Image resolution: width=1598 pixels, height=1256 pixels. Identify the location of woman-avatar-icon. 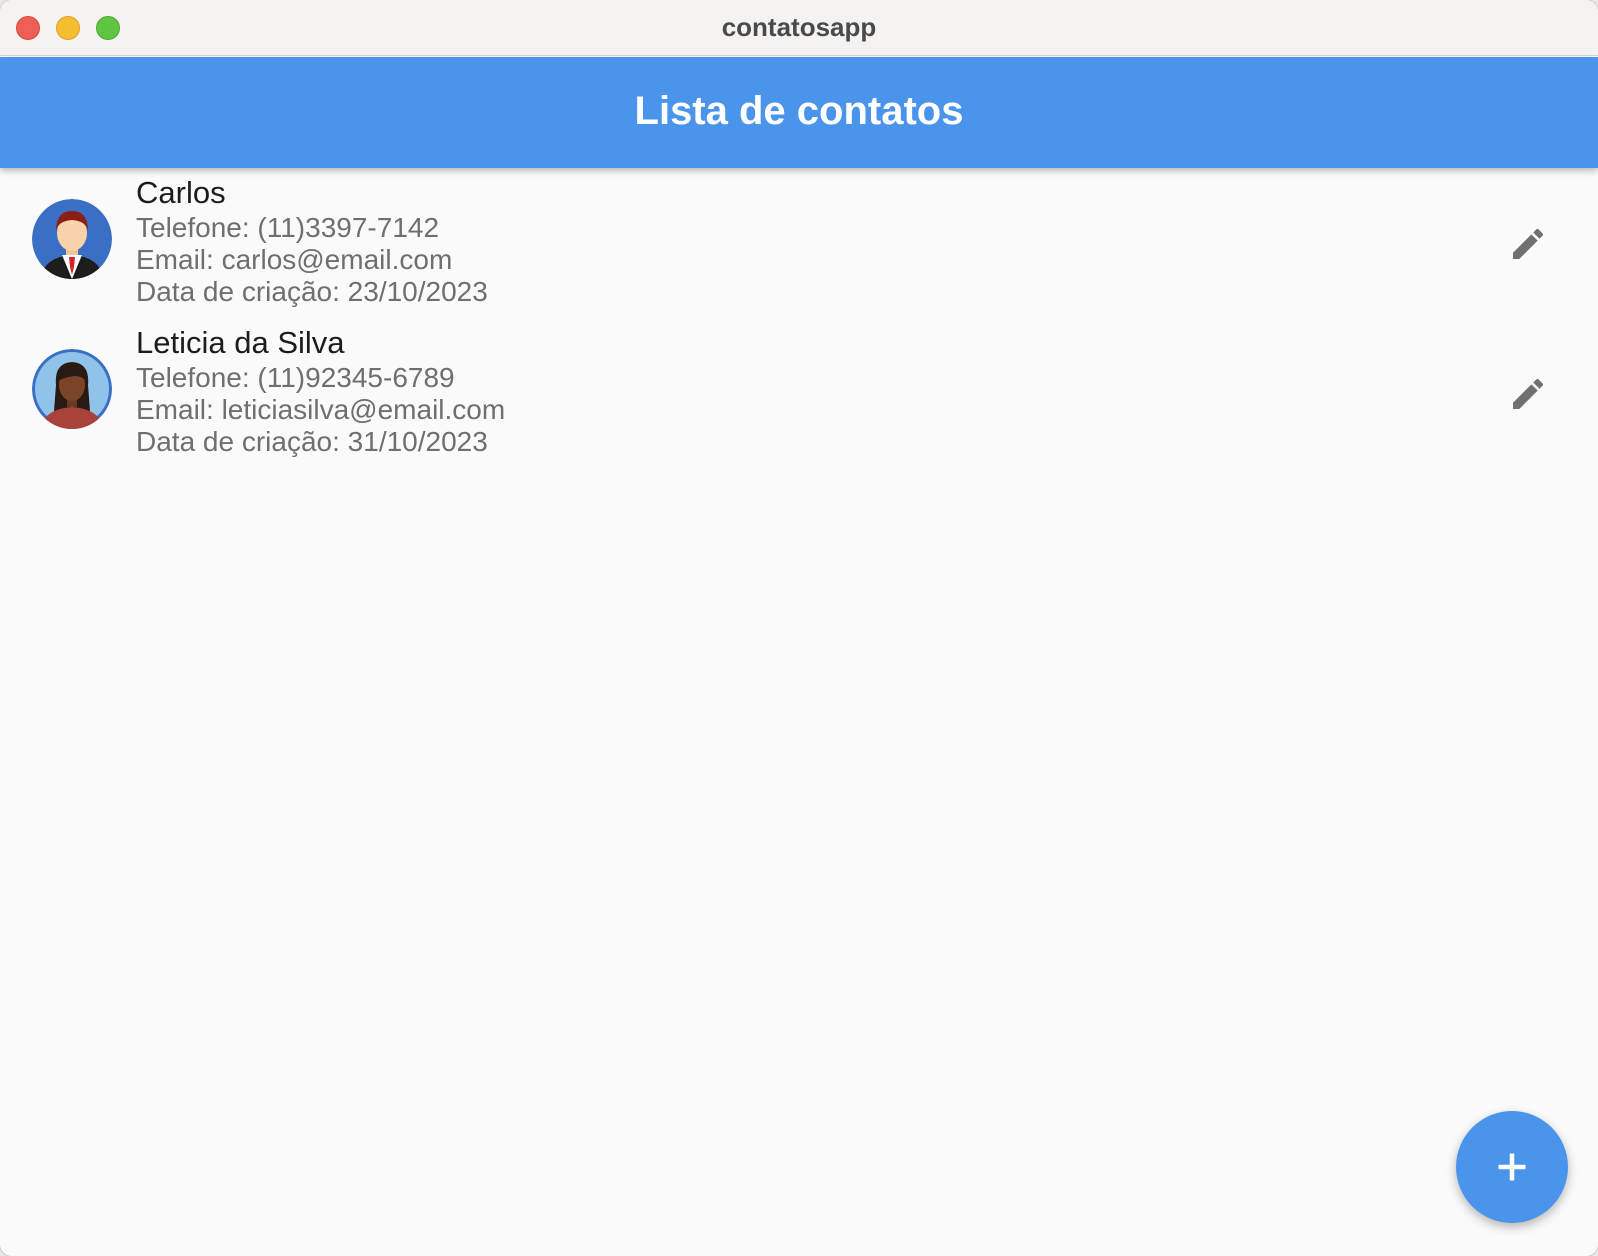
(72, 389).